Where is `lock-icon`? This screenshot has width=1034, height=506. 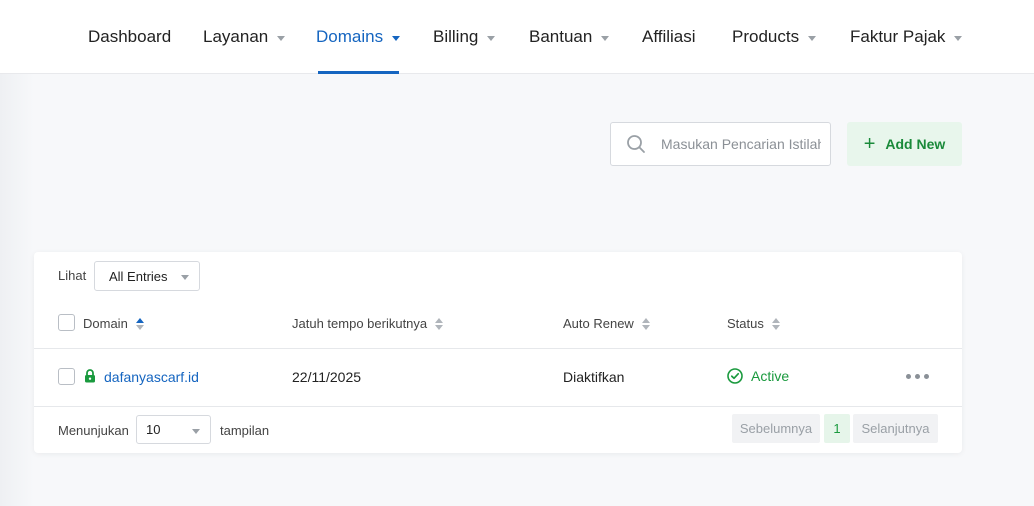 lock-icon is located at coordinates (90, 378).